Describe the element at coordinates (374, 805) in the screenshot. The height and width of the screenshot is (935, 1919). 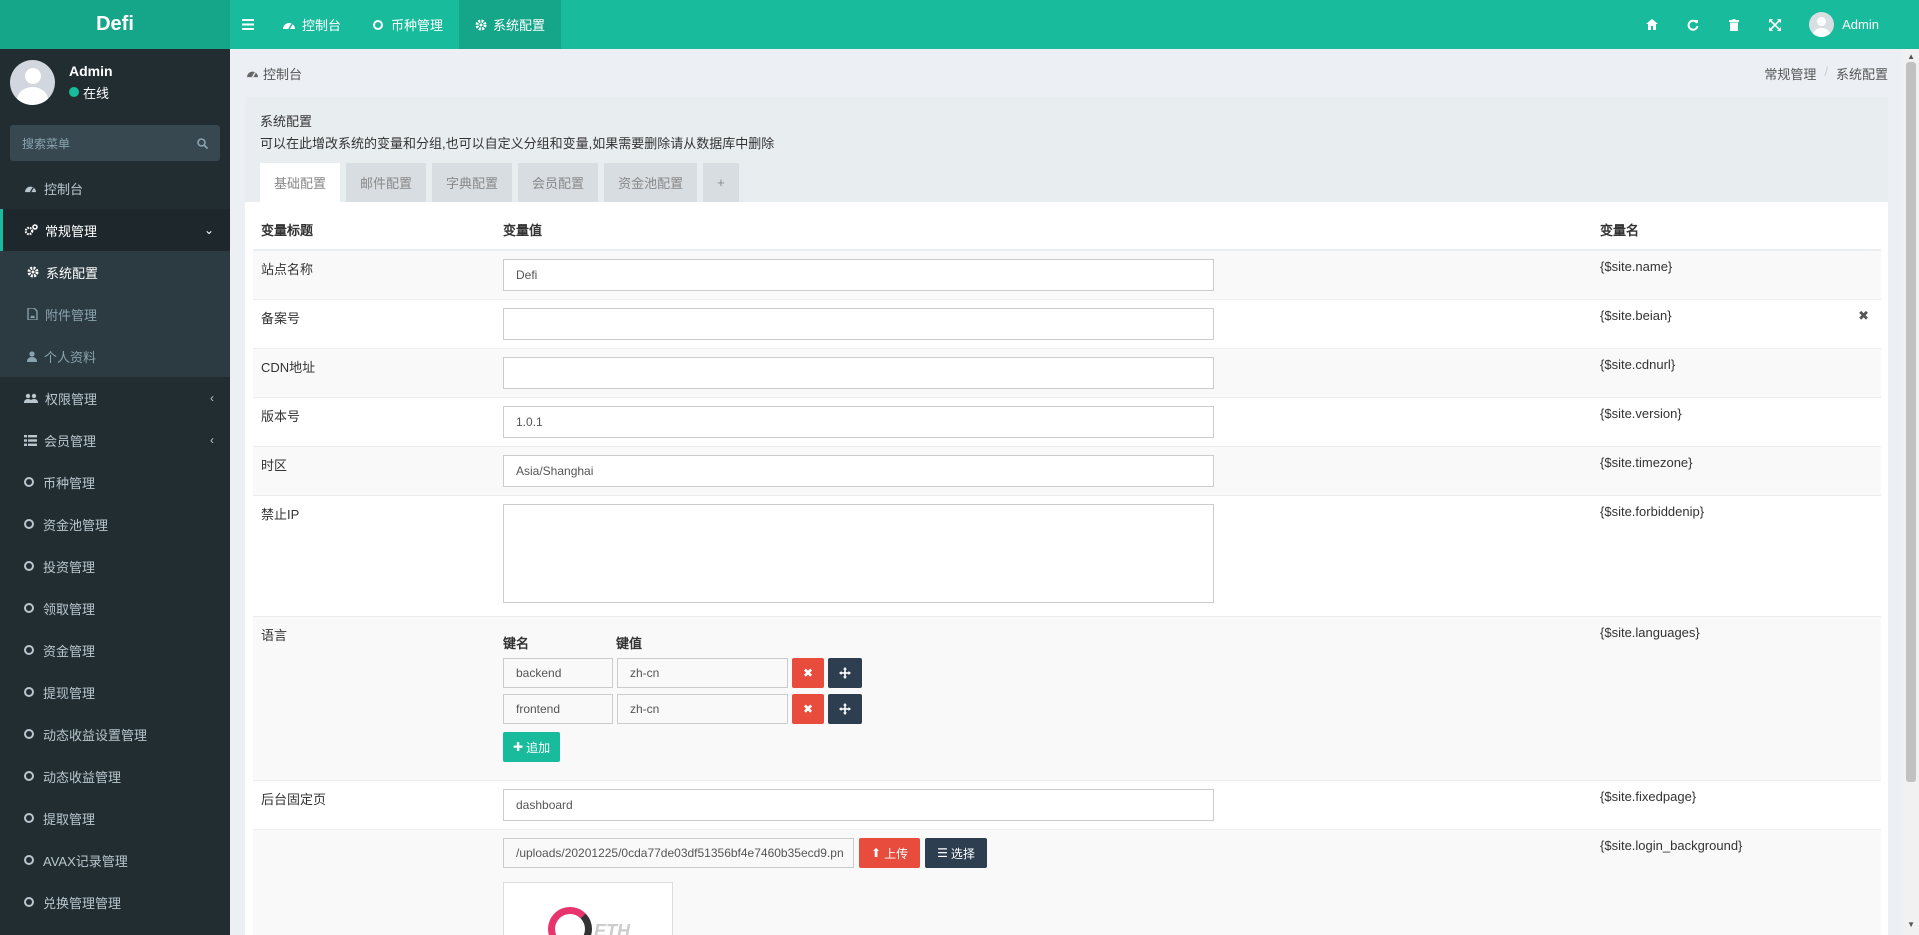
I see `row-title: 后台固定页` at that location.